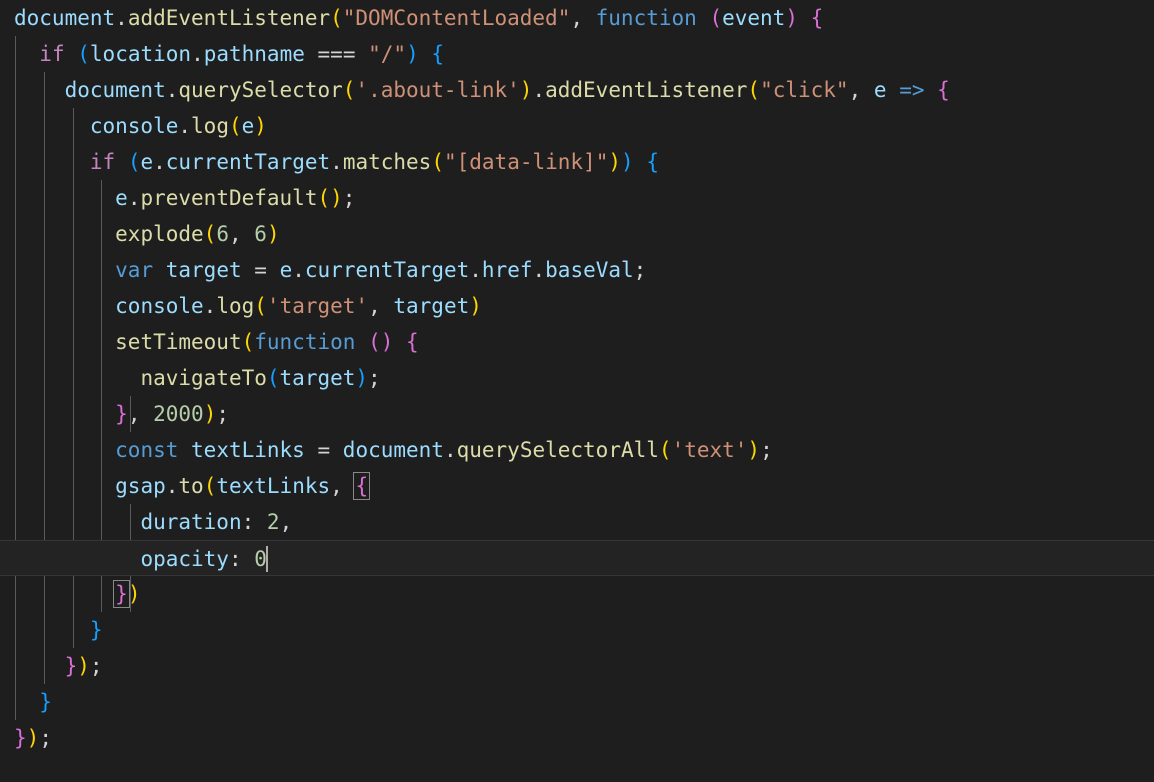 This screenshot has width=1154, height=782. Describe the element at coordinates (577, 234) in the screenshot. I see `code-line-7: explode(6, 6)` at that location.